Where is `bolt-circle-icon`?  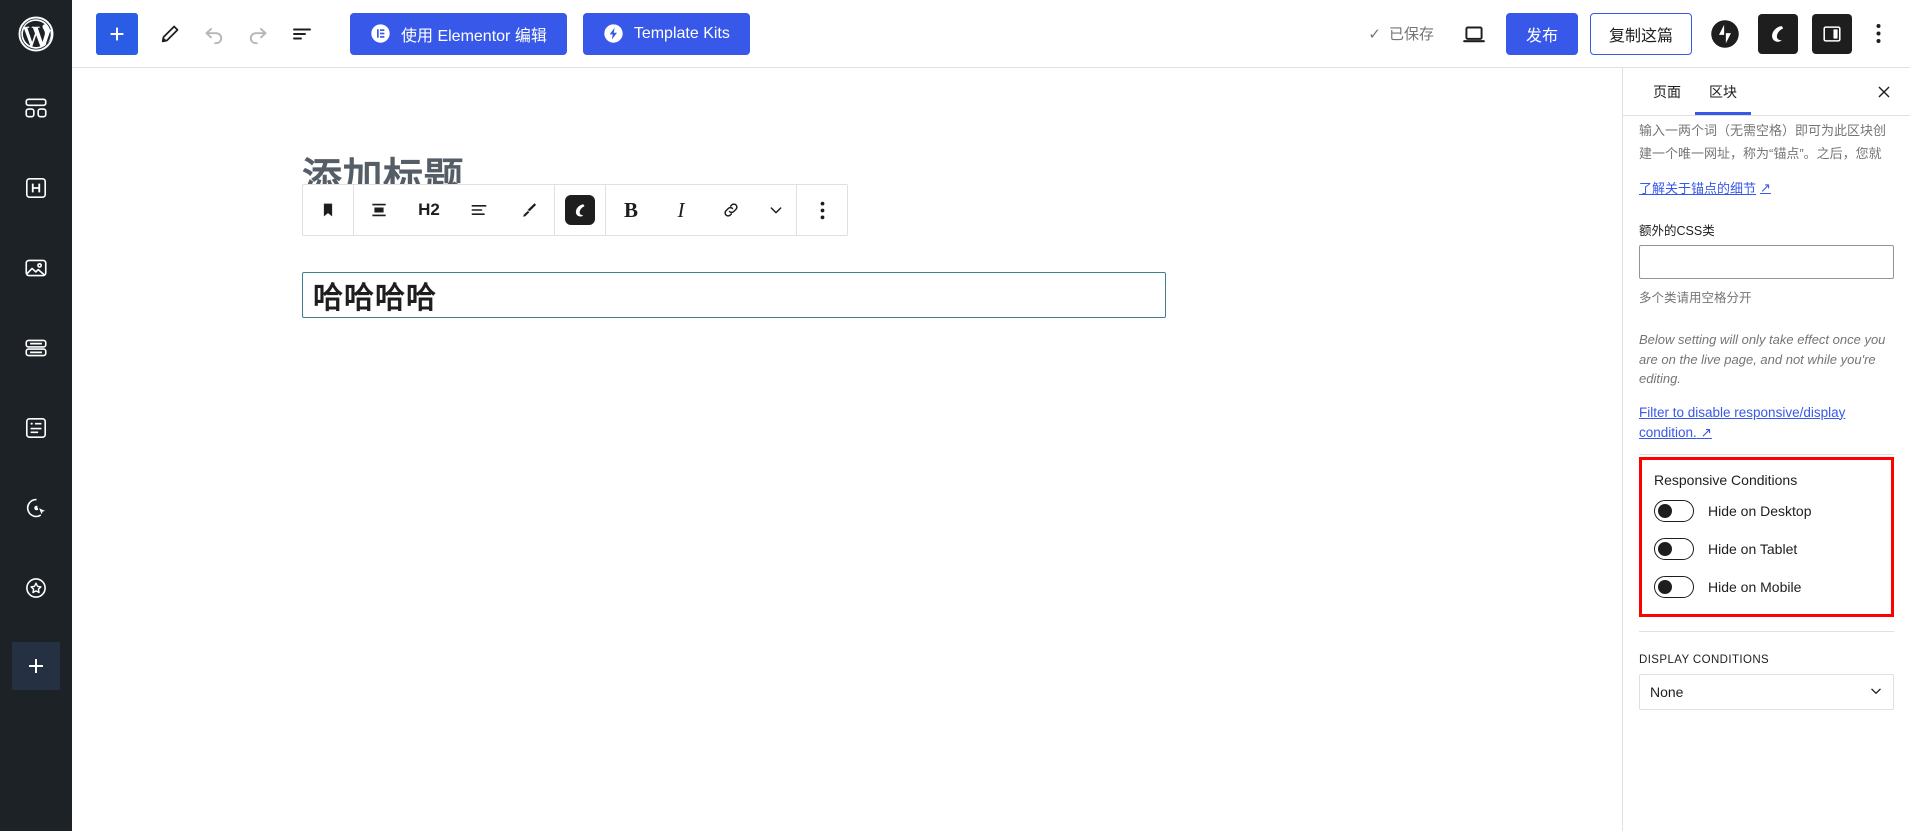 bolt-circle-icon is located at coordinates (613, 33).